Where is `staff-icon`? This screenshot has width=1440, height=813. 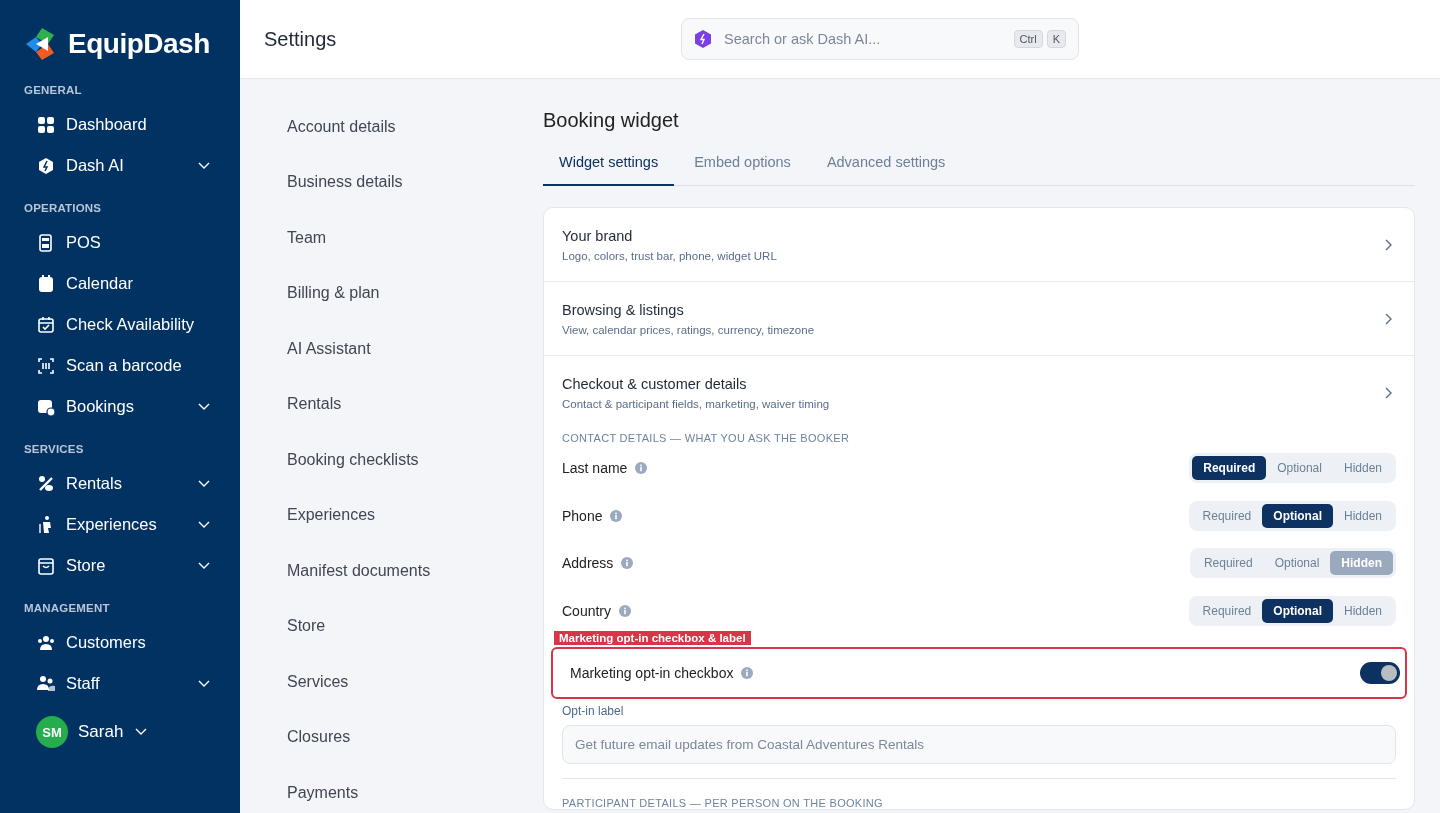 staff-icon is located at coordinates (46, 683).